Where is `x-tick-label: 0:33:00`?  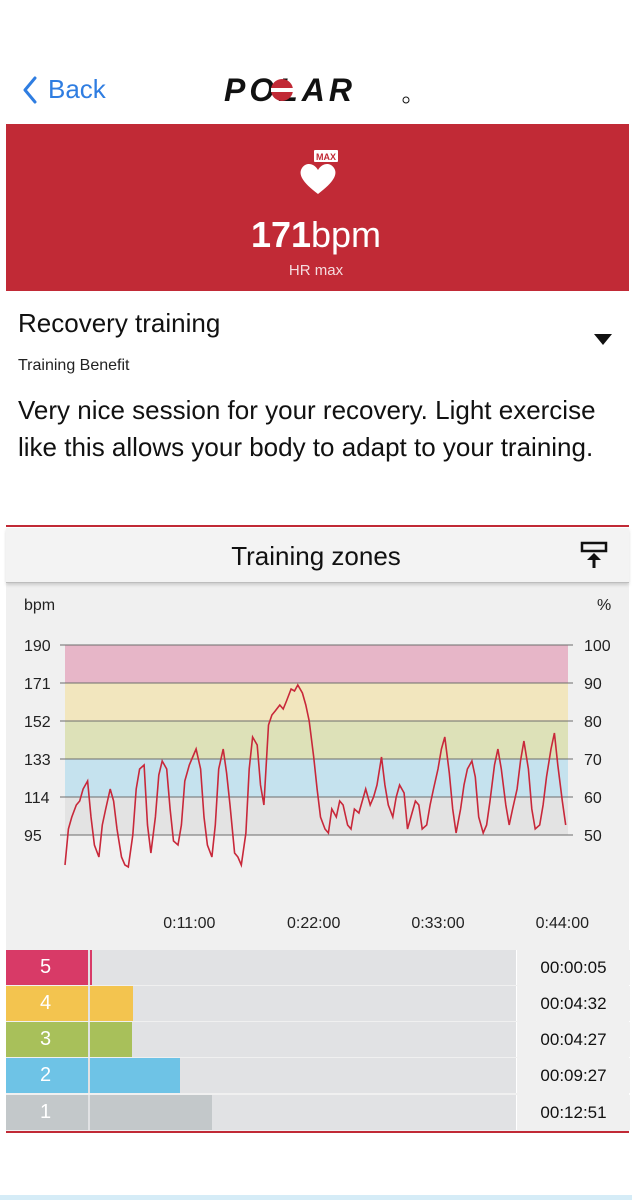
x-tick-label: 0:33:00 is located at coordinates (437, 923).